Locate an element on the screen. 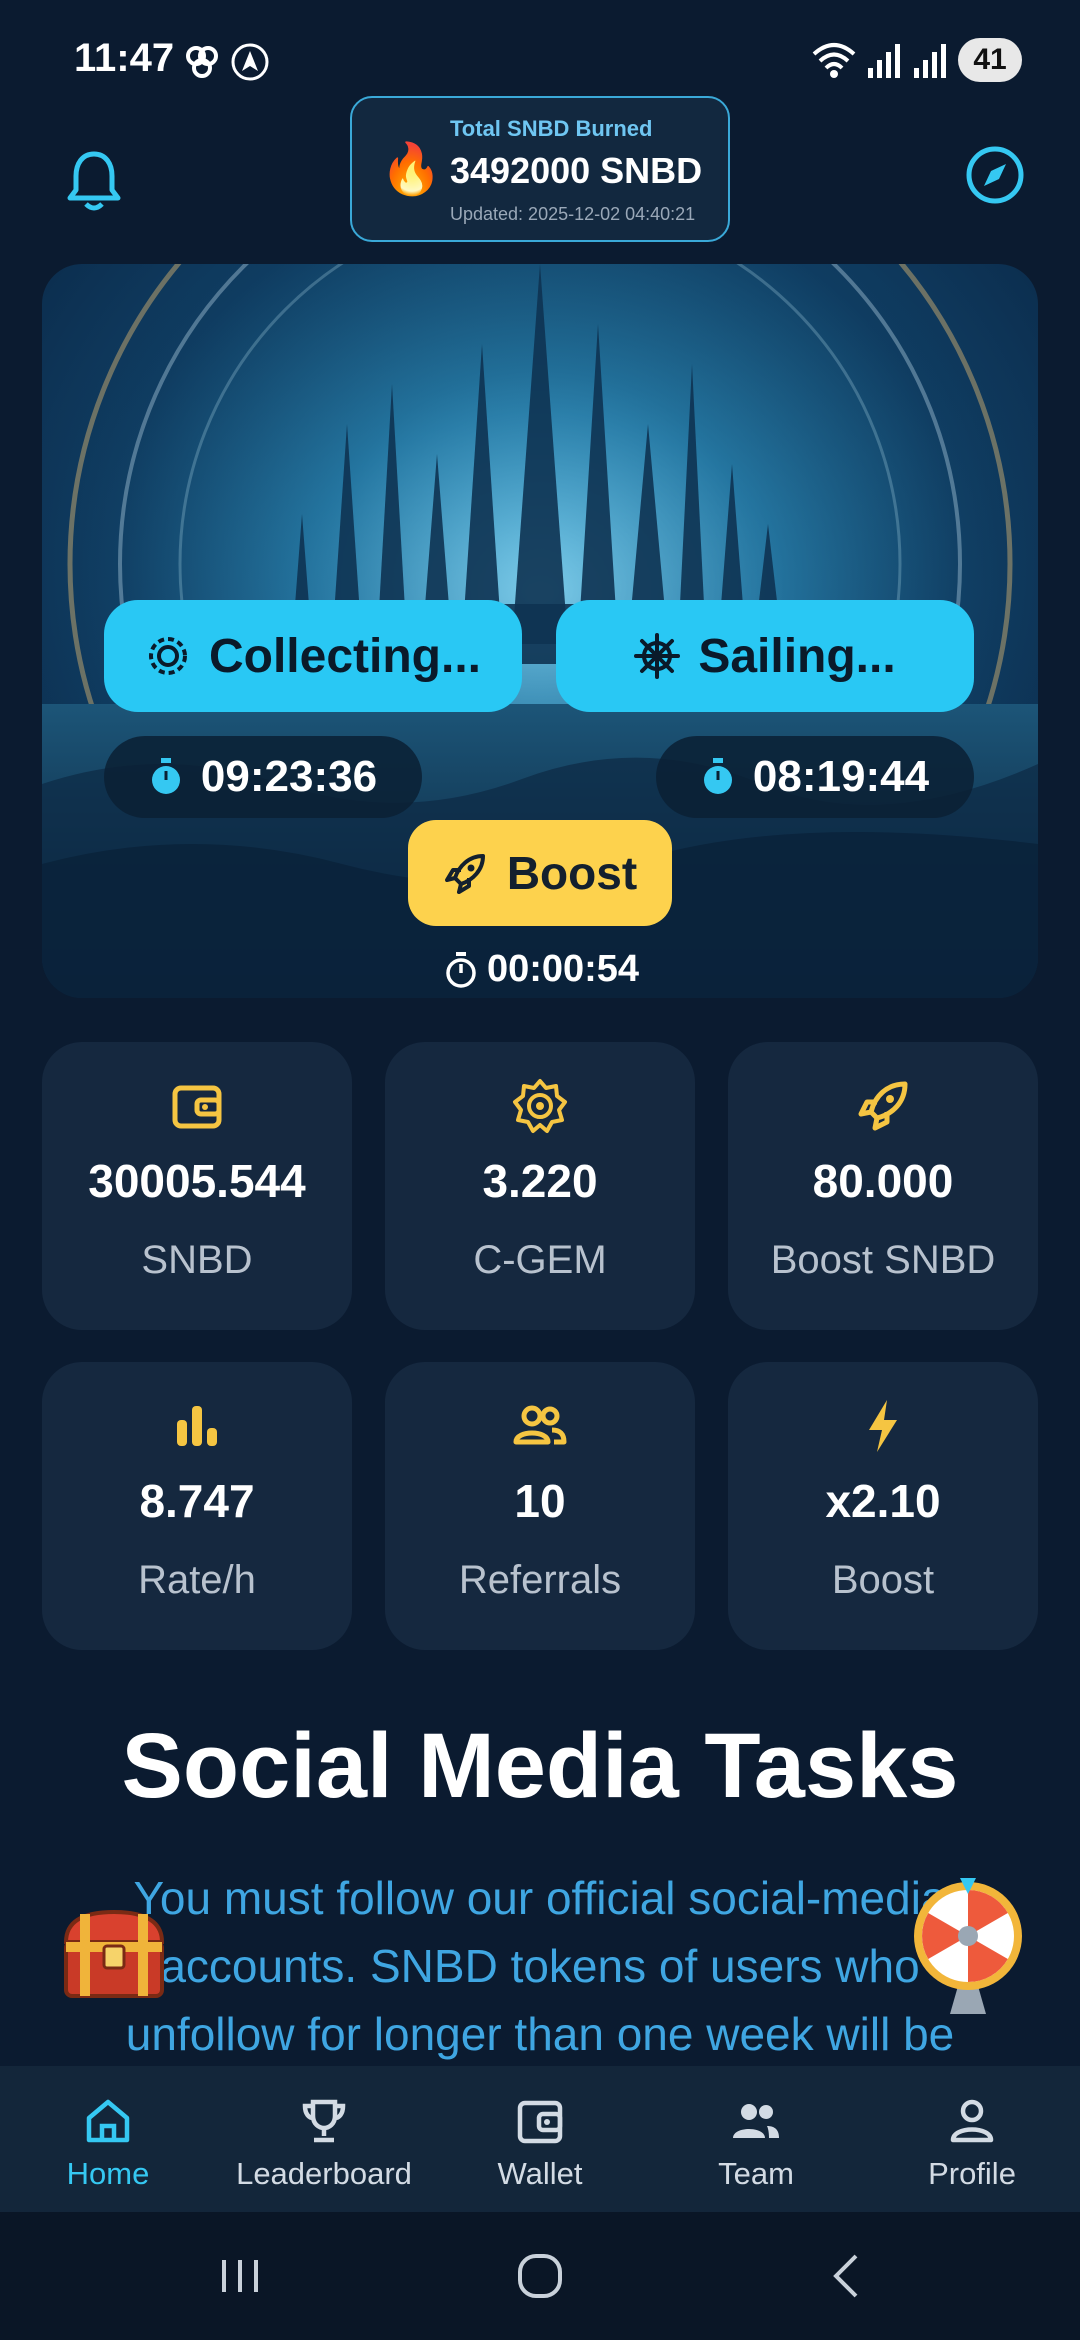 This screenshot has width=1080, height=2340. social-title: Social Media Tasks is located at coordinates (540, 1766).